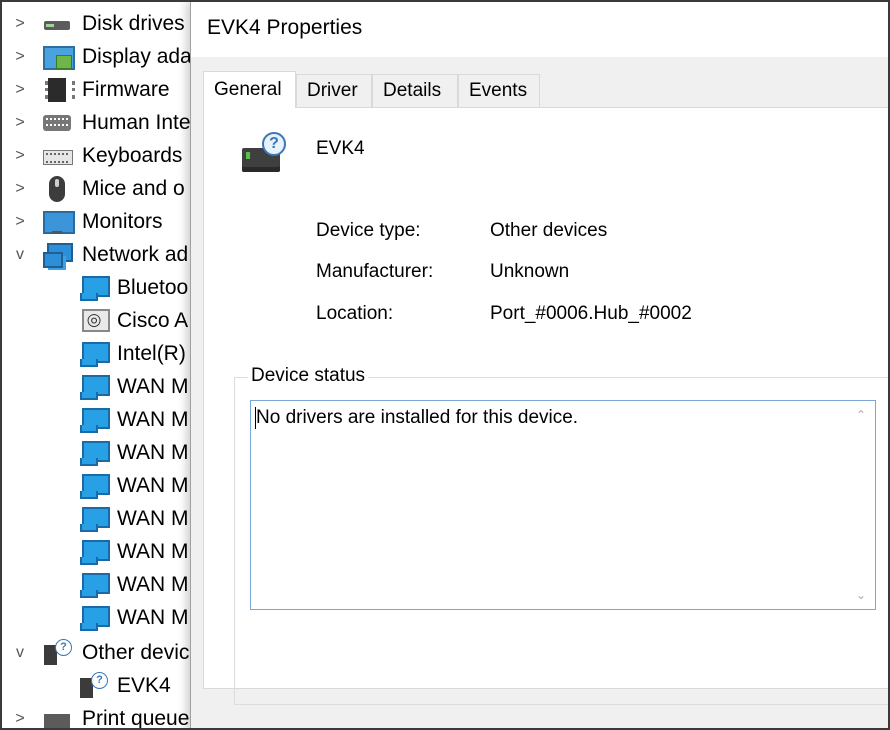 This screenshot has height=730, width=890. I want to click on device-name: EVK4, so click(340, 148).